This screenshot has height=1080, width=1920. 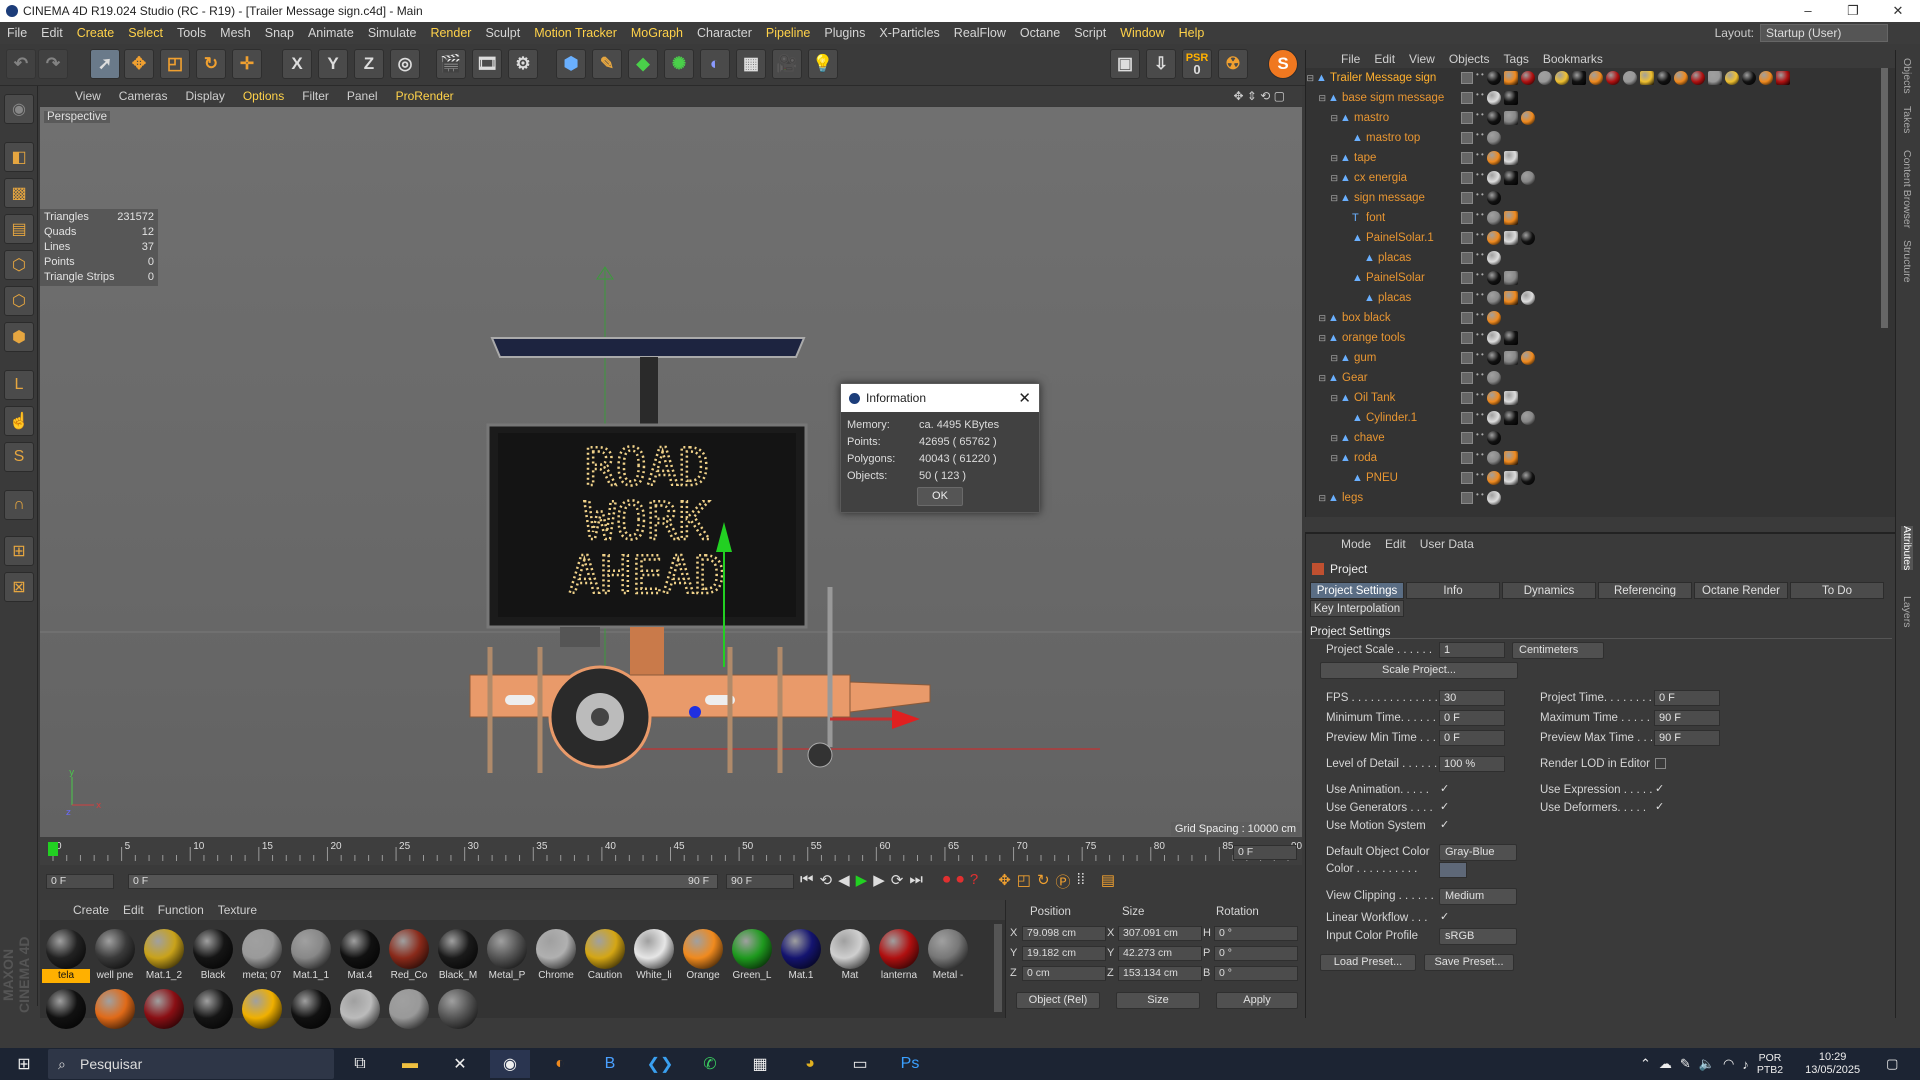 I want to click on object-menu-view: View, so click(x=1422, y=59).